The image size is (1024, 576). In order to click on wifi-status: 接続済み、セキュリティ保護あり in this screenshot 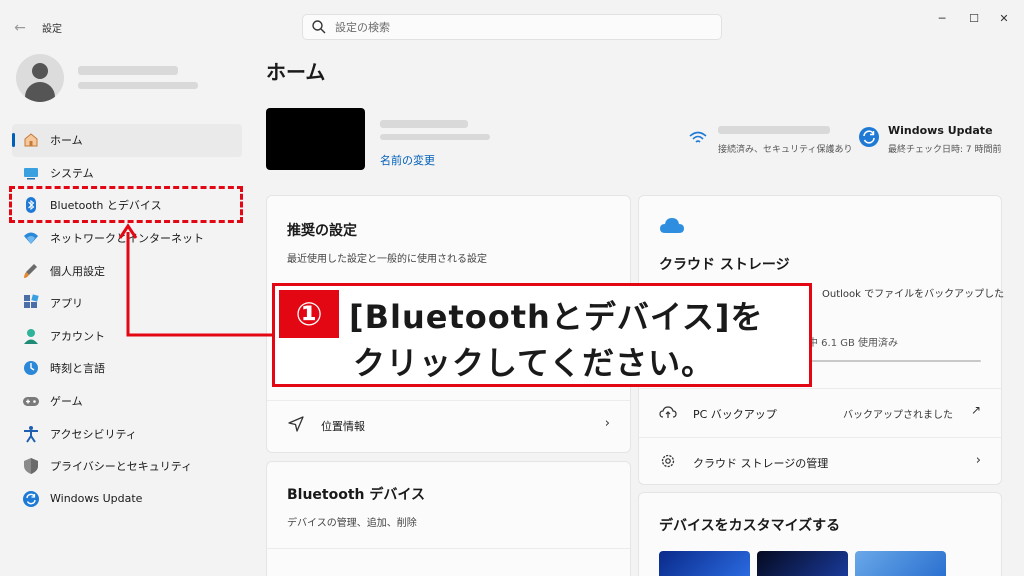, I will do `click(785, 150)`.